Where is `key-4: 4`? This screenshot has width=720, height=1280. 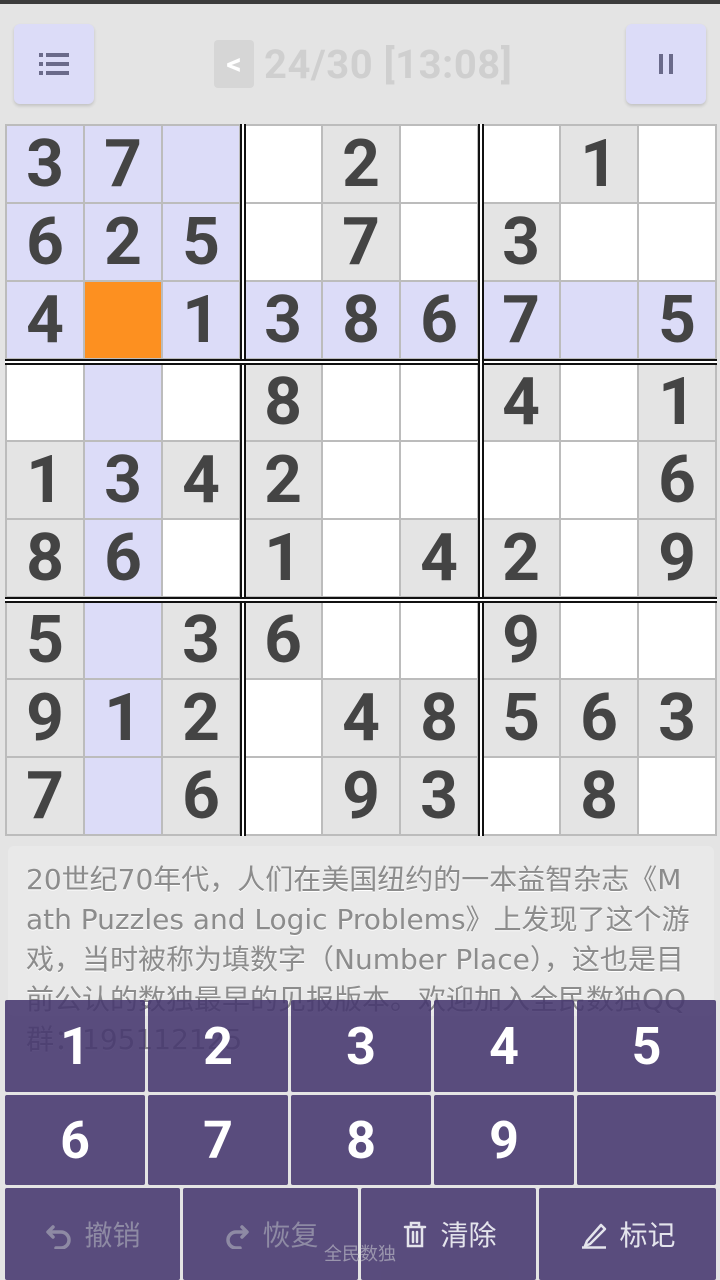
key-4: 4 is located at coordinates (504, 1046).